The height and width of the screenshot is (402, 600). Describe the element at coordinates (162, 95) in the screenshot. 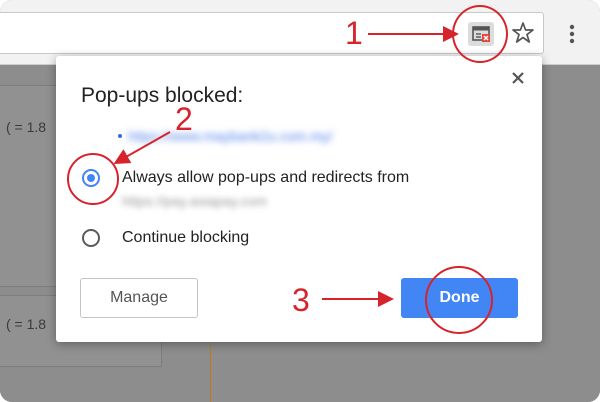

I see `dialog-title: Pop-ups blocked:` at that location.